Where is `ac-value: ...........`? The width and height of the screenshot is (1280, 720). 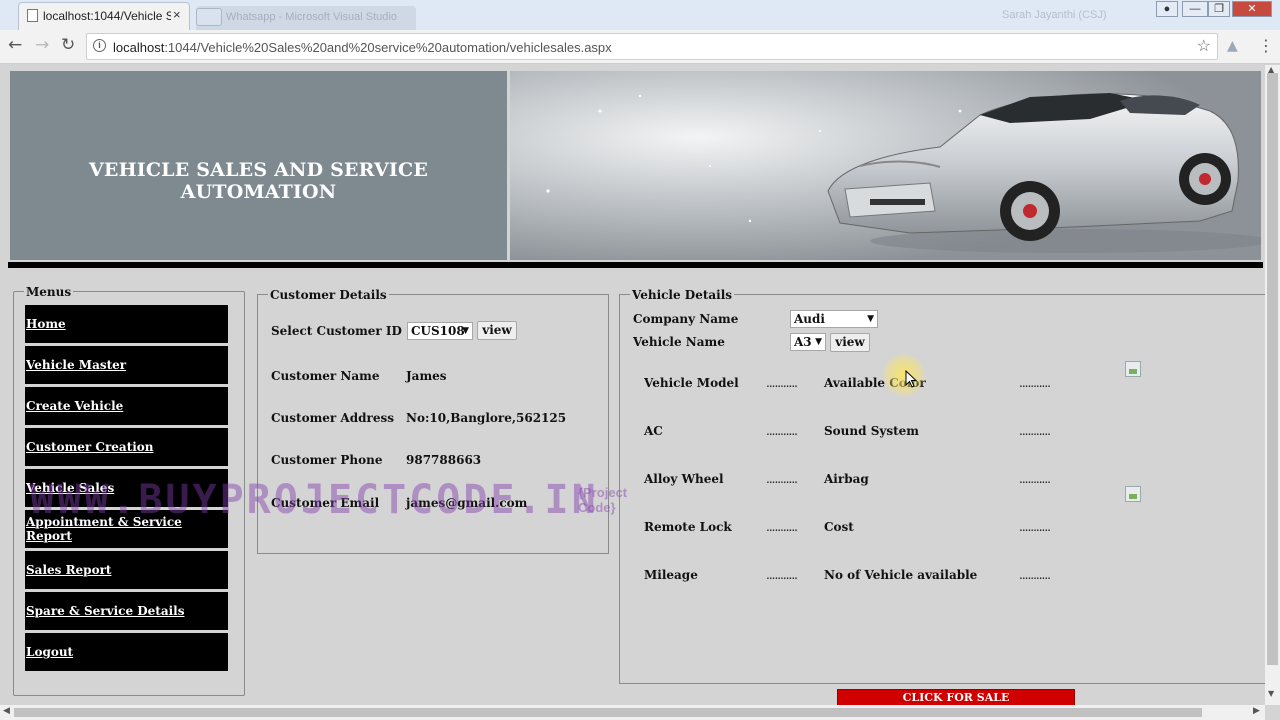 ac-value: ........... is located at coordinates (782, 431).